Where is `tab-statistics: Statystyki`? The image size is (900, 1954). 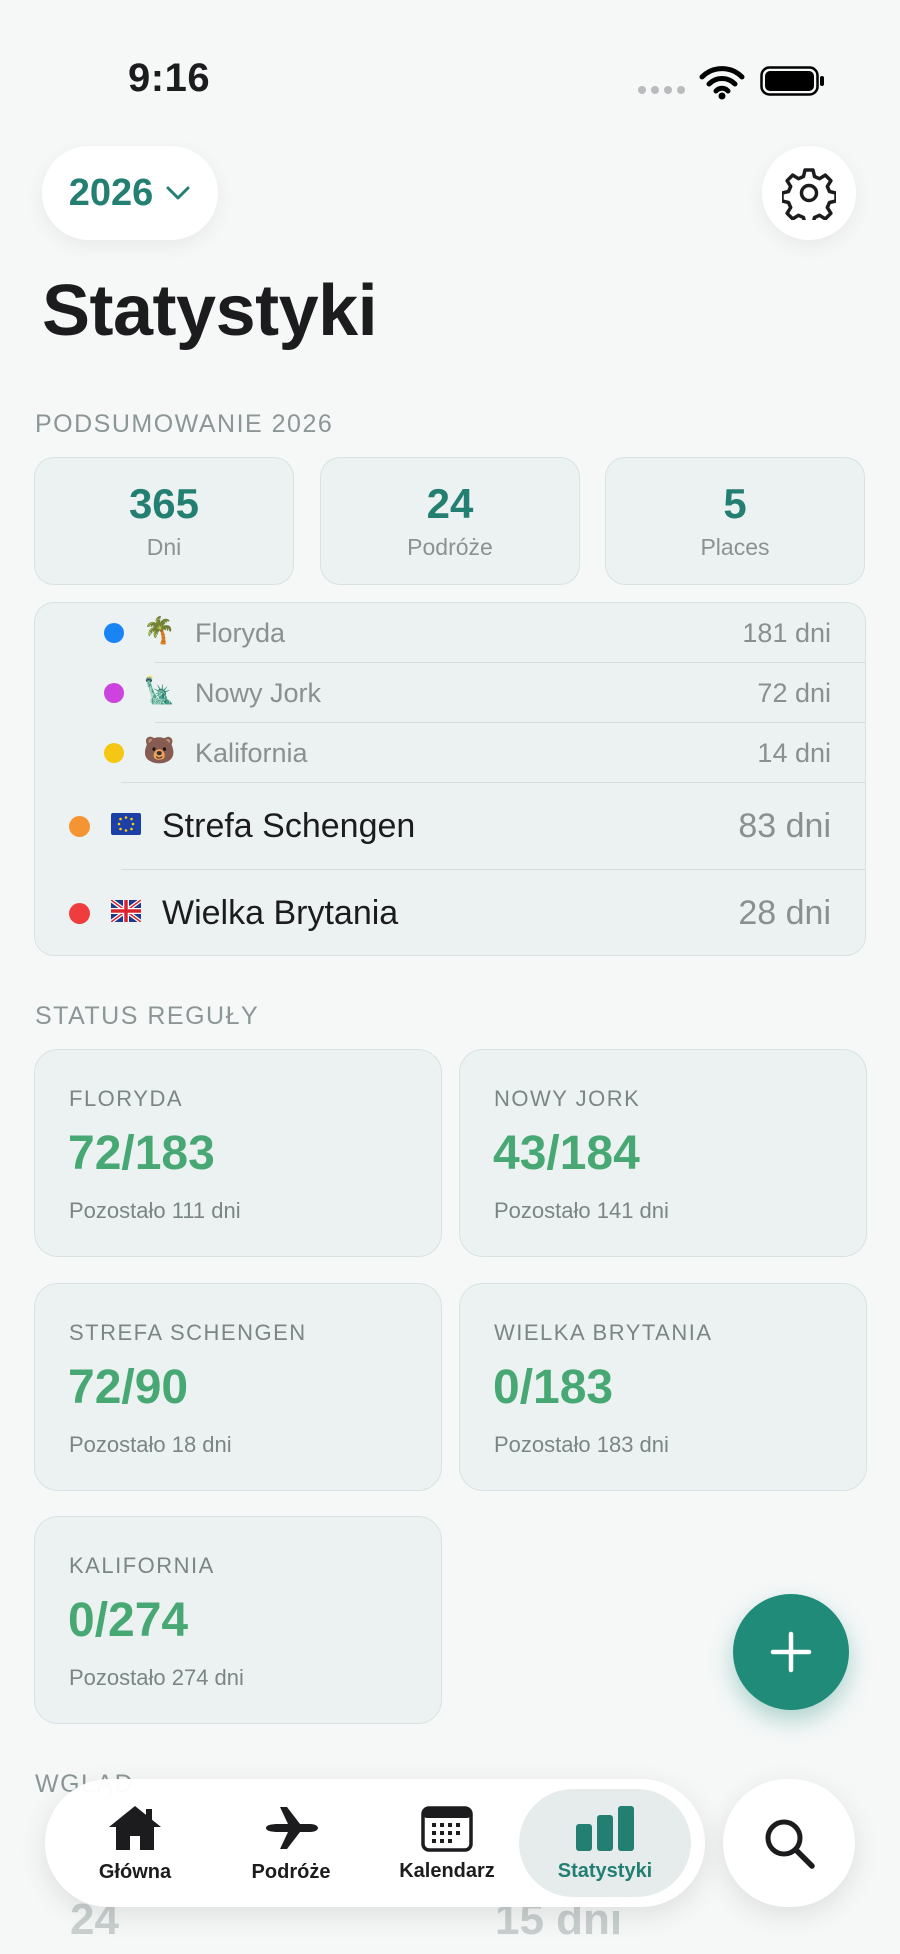 tab-statistics: Statystyki is located at coordinates (605, 1843).